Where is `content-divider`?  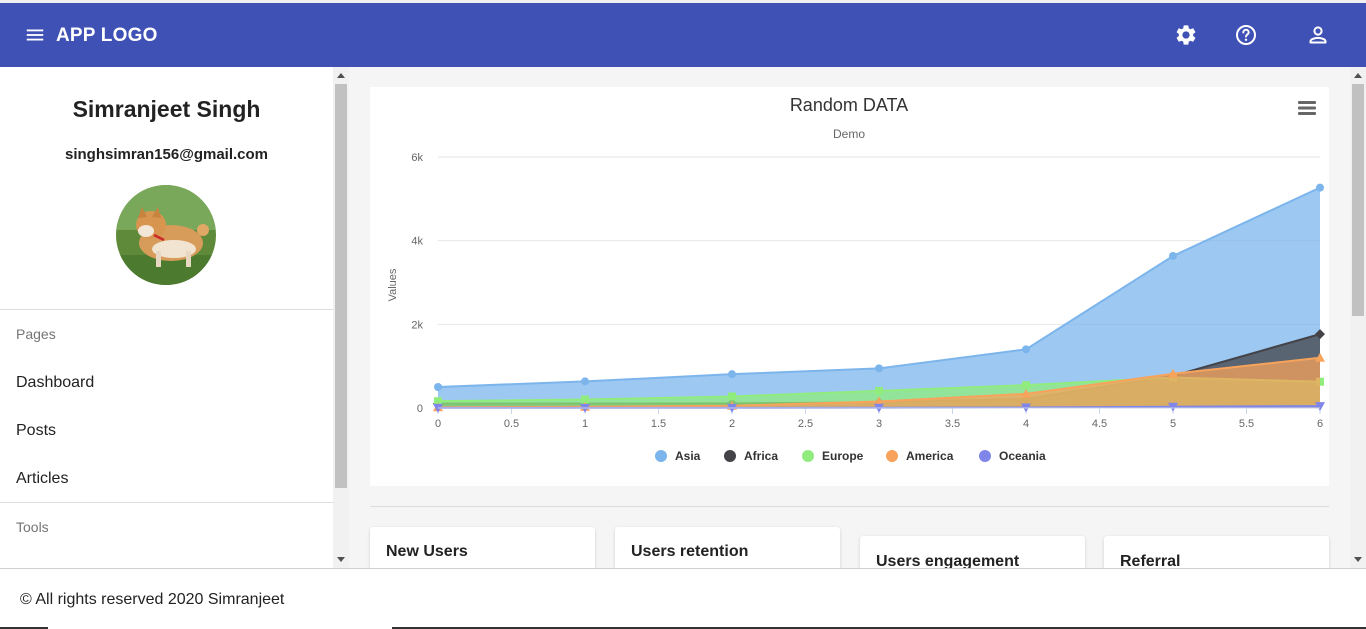
content-divider is located at coordinates (849, 506).